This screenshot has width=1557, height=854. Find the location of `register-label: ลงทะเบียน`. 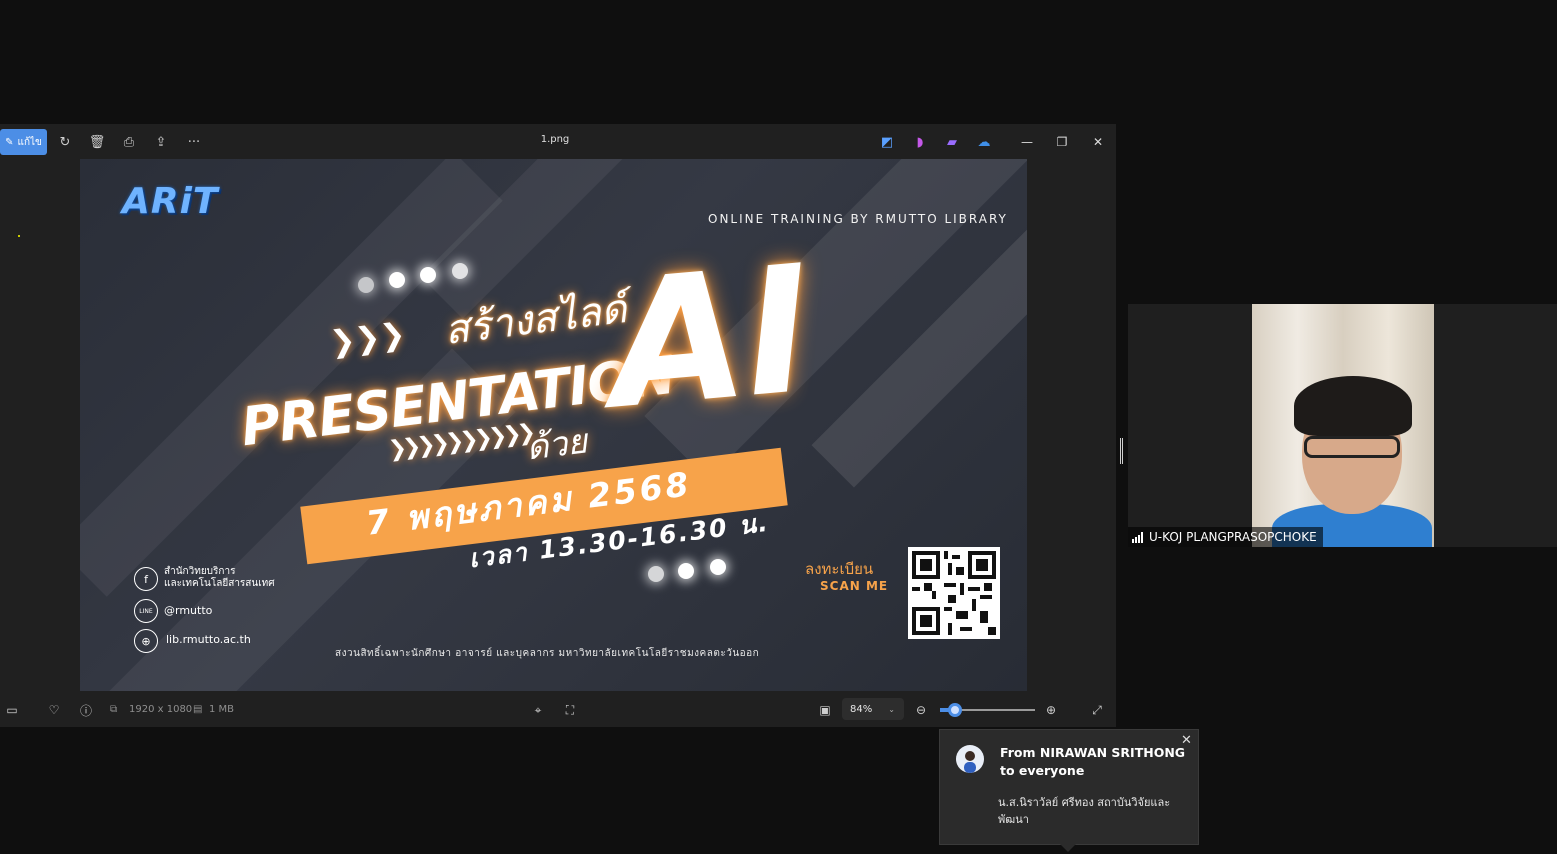

register-label: ลงทะเบียน is located at coordinates (839, 569).